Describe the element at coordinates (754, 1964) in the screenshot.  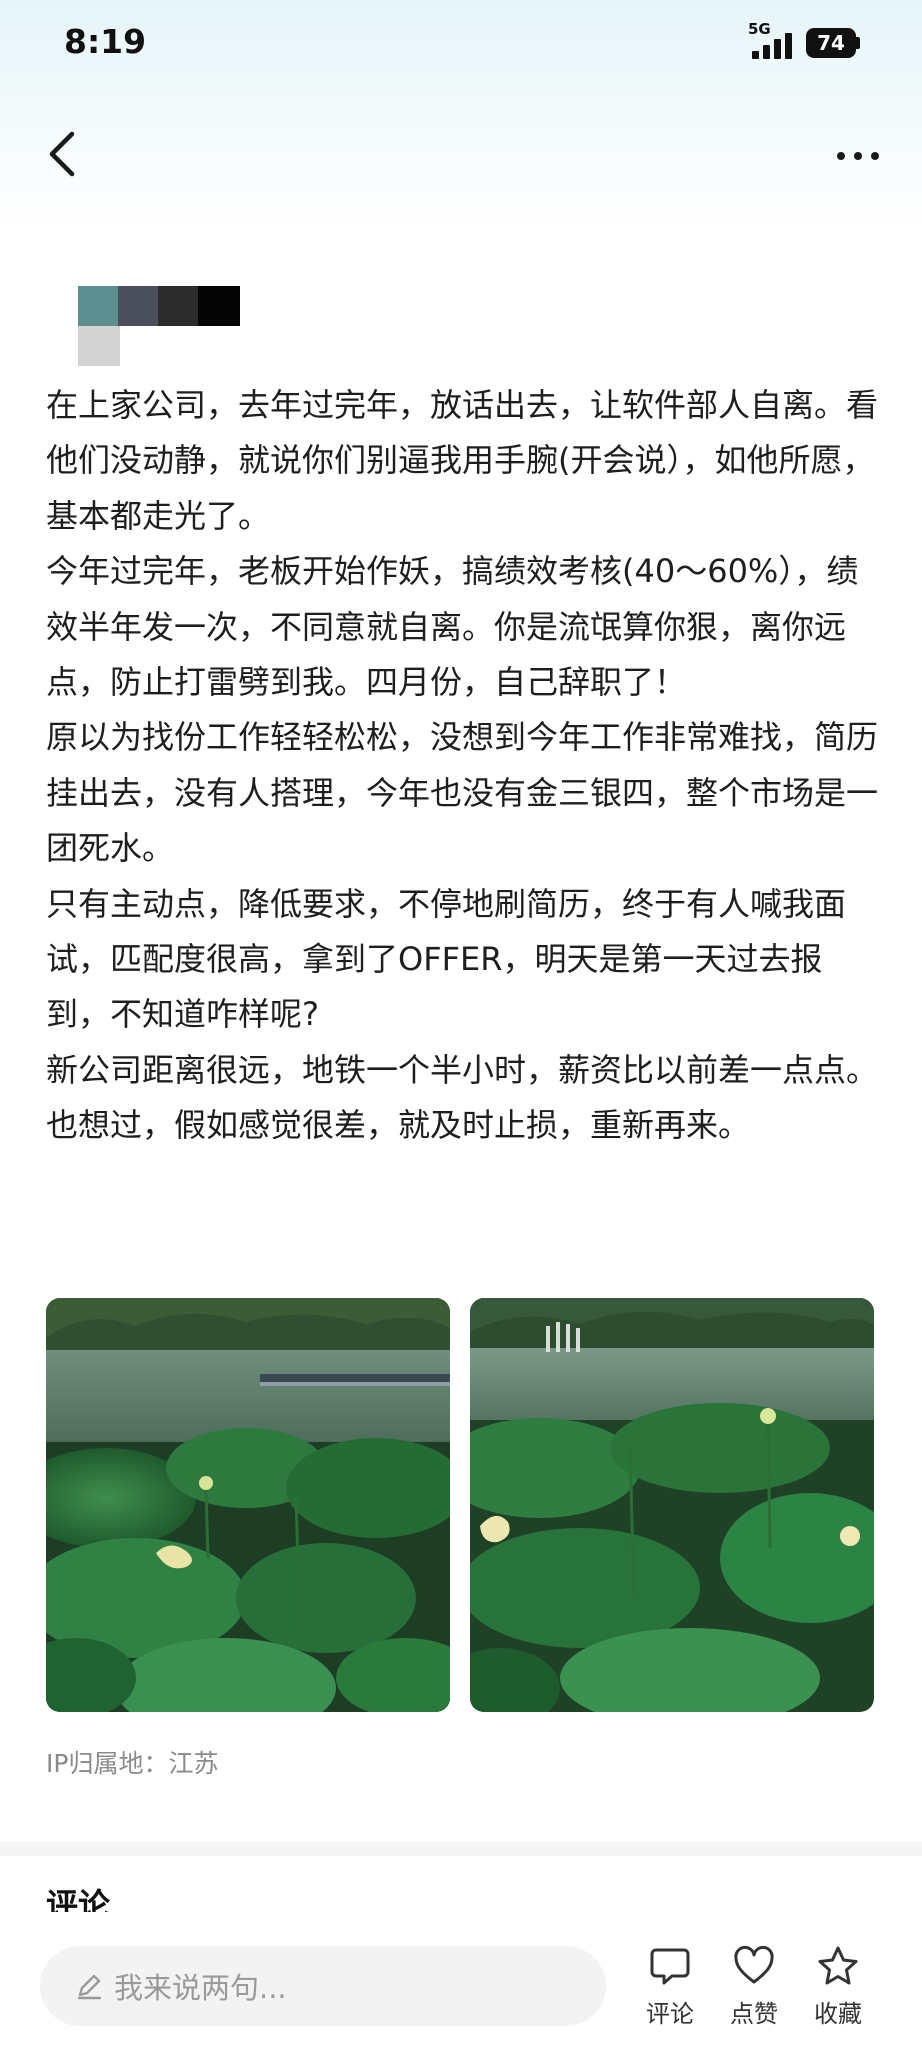
I see `heart-icon` at that location.